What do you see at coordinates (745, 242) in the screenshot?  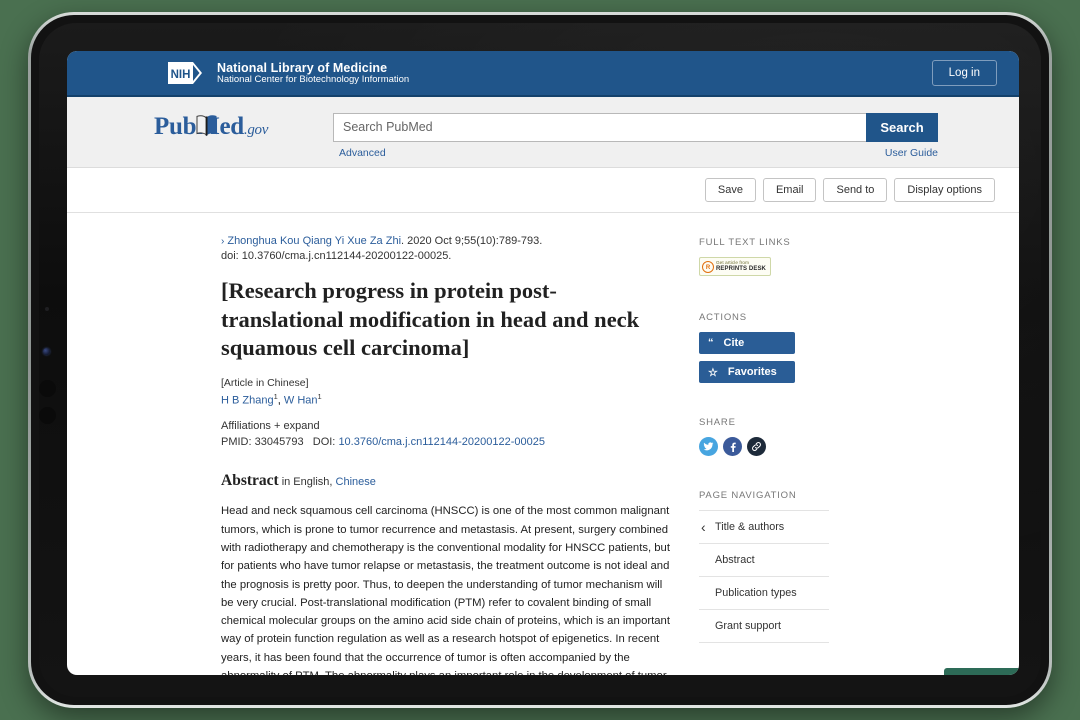 I see `full-text-links-label: FULL TEXT LINKS` at bounding box center [745, 242].